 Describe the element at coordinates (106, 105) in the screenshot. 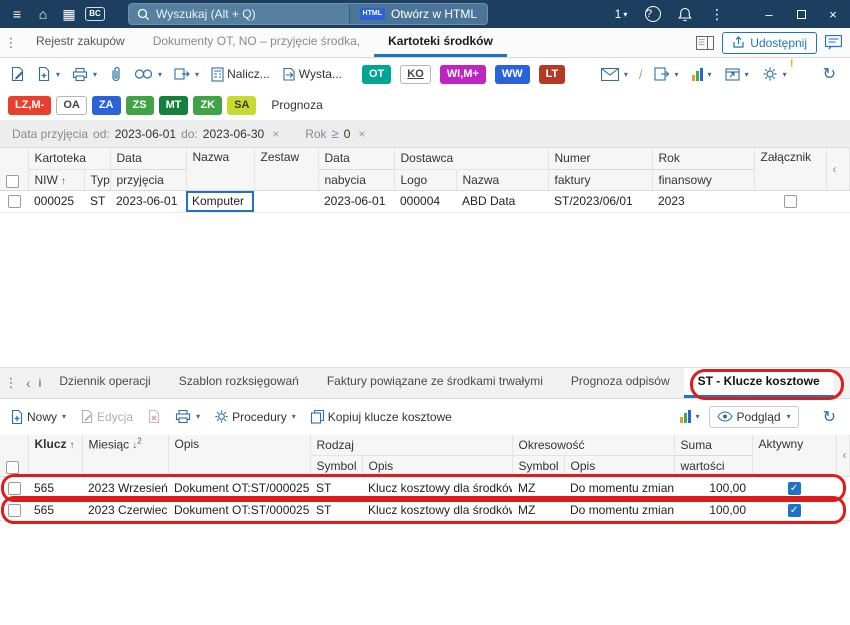

I see `filter-badge-za: ZA` at that location.